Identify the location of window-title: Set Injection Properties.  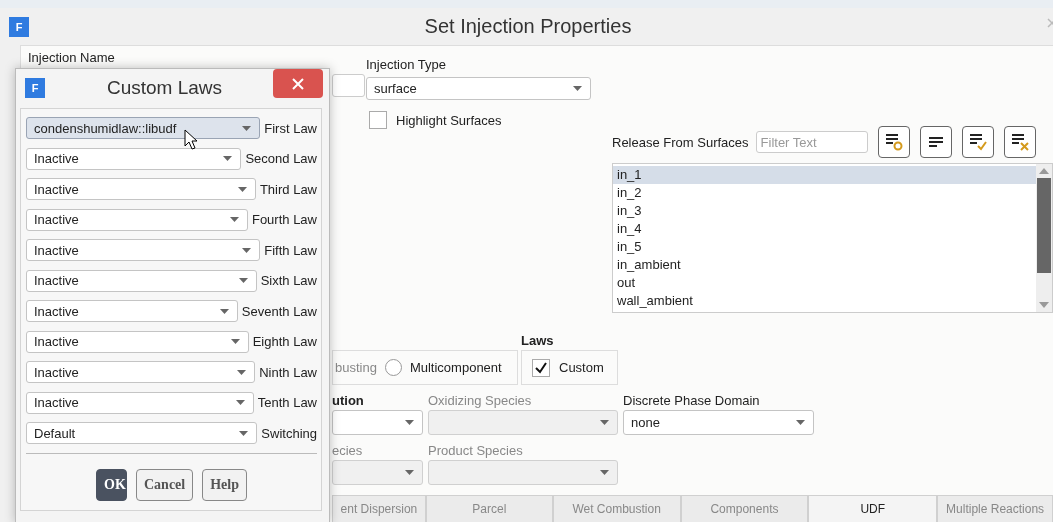
(528, 26).